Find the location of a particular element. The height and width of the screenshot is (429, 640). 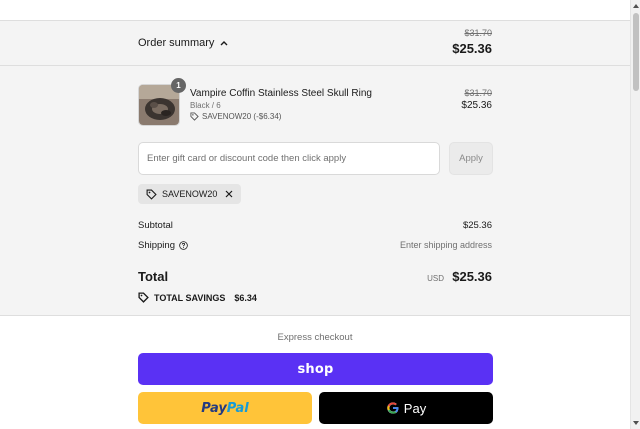

paypal-logo-part2: Pal is located at coordinates (237, 408).